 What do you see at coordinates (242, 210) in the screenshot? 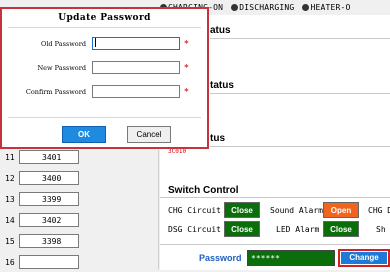
I see `chg-circuit-close-button: Close` at bounding box center [242, 210].